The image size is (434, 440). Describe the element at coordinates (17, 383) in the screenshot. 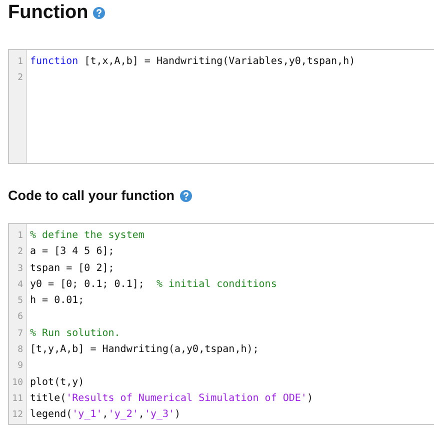

I see `line-number: 10` at that location.